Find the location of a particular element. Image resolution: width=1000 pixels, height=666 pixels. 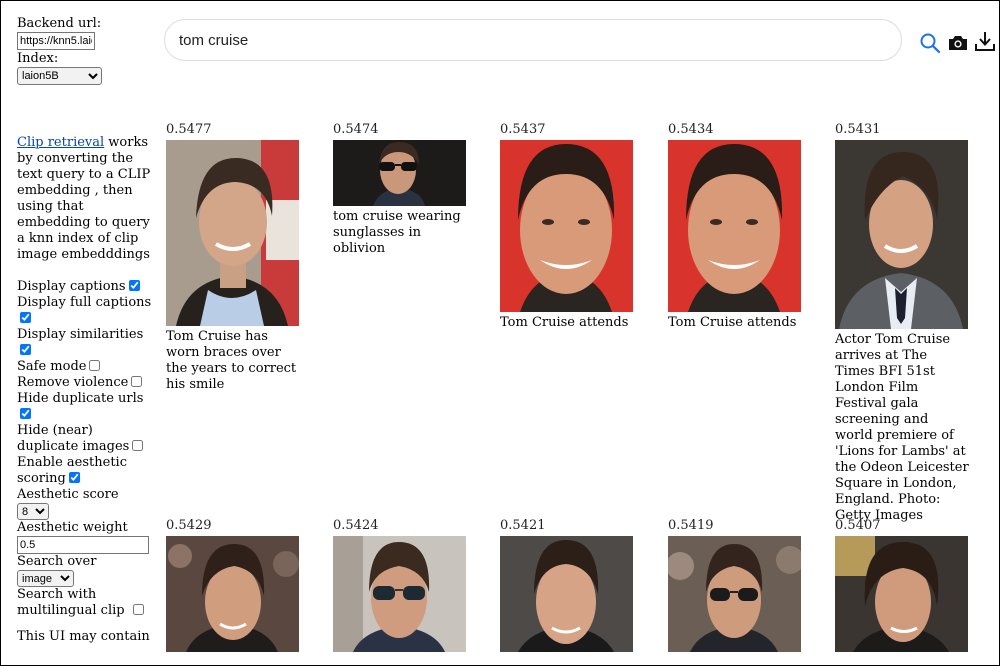

multilingual-checkbox is located at coordinates (138, 609).